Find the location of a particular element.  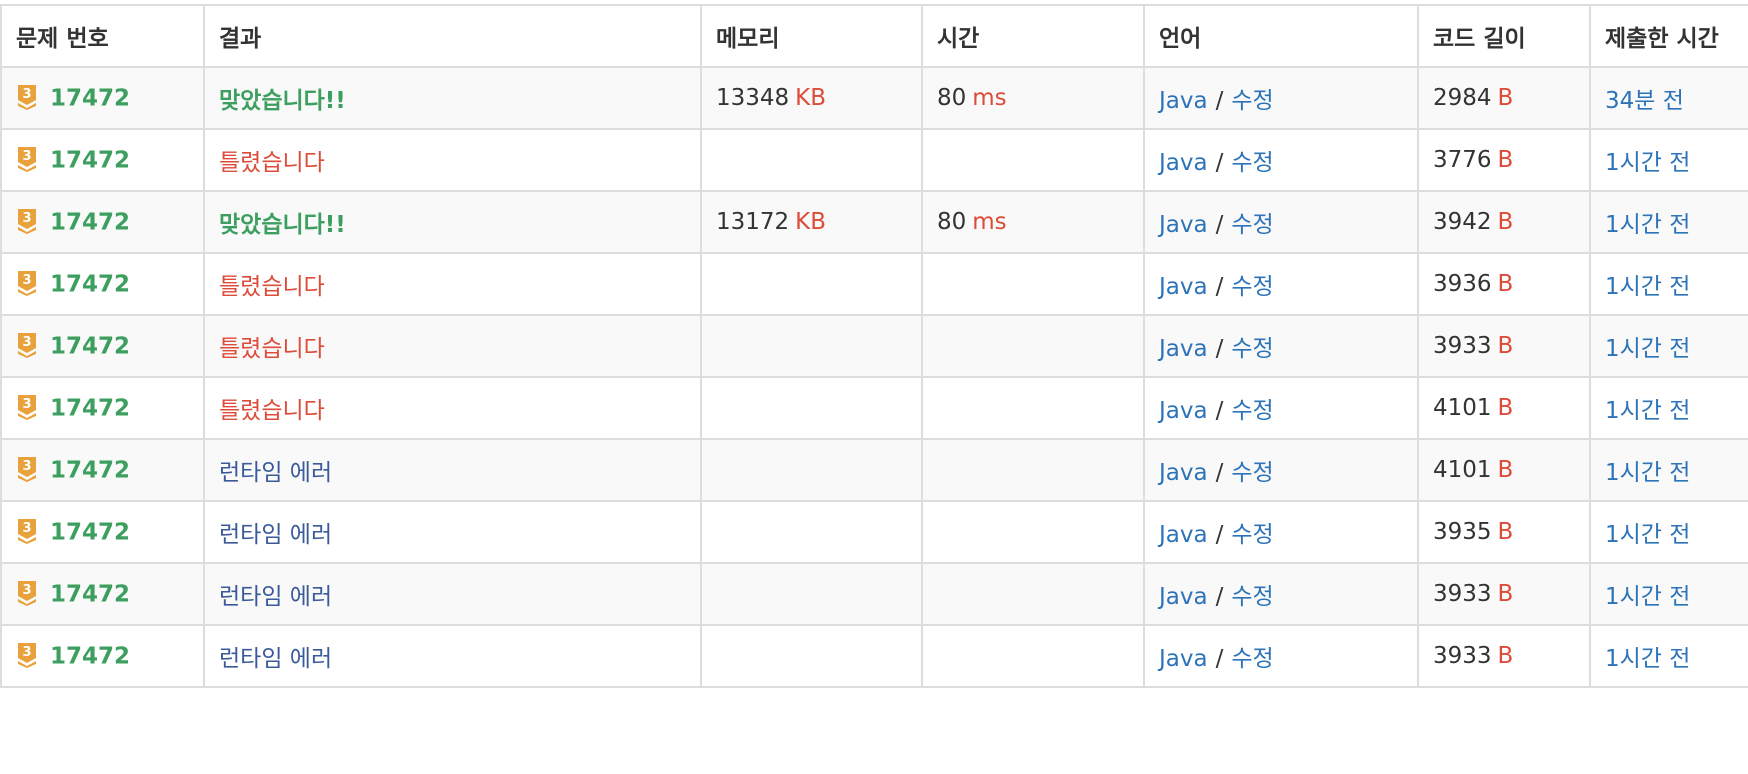

table-row: 3 17472 틀렸습니다 Java / 수정 3776 B 1시간 전 is located at coordinates (874, 160).